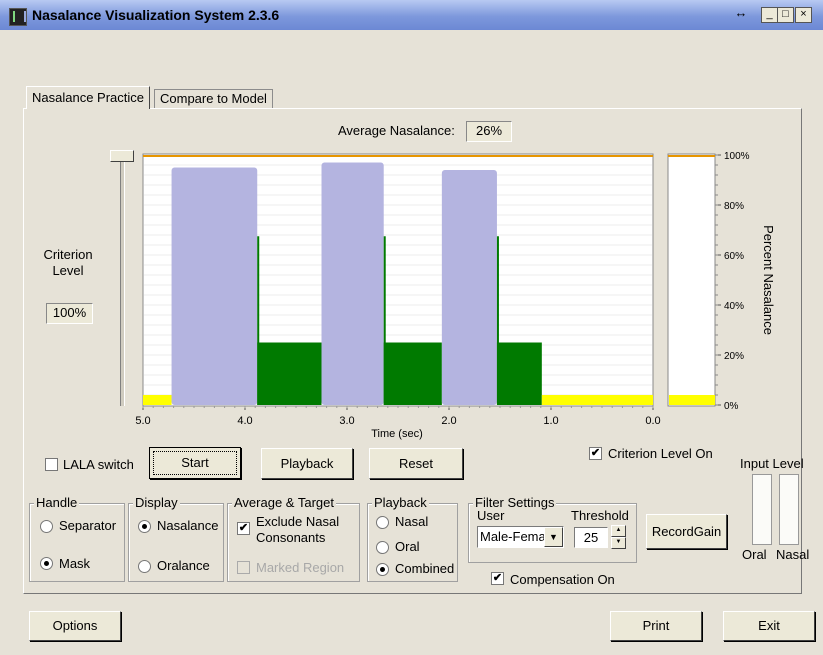 The width and height of the screenshot is (823, 655). What do you see at coordinates (734, 256) in the screenshot?
I see `y-tick-label-2: 60%` at bounding box center [734, 256].